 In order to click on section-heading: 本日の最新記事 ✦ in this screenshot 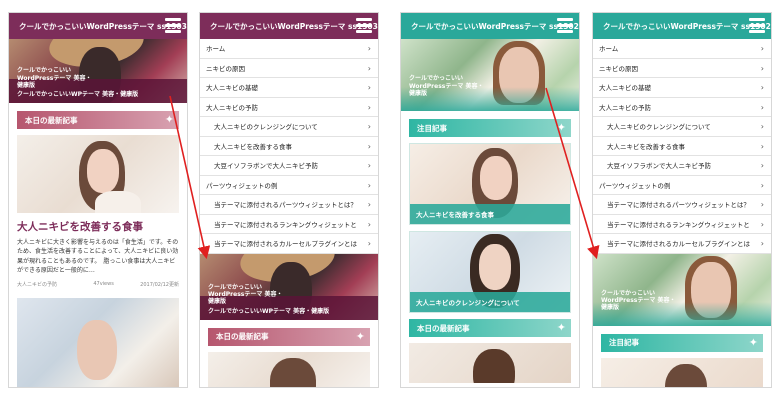, I will do `click(289, 336)`.